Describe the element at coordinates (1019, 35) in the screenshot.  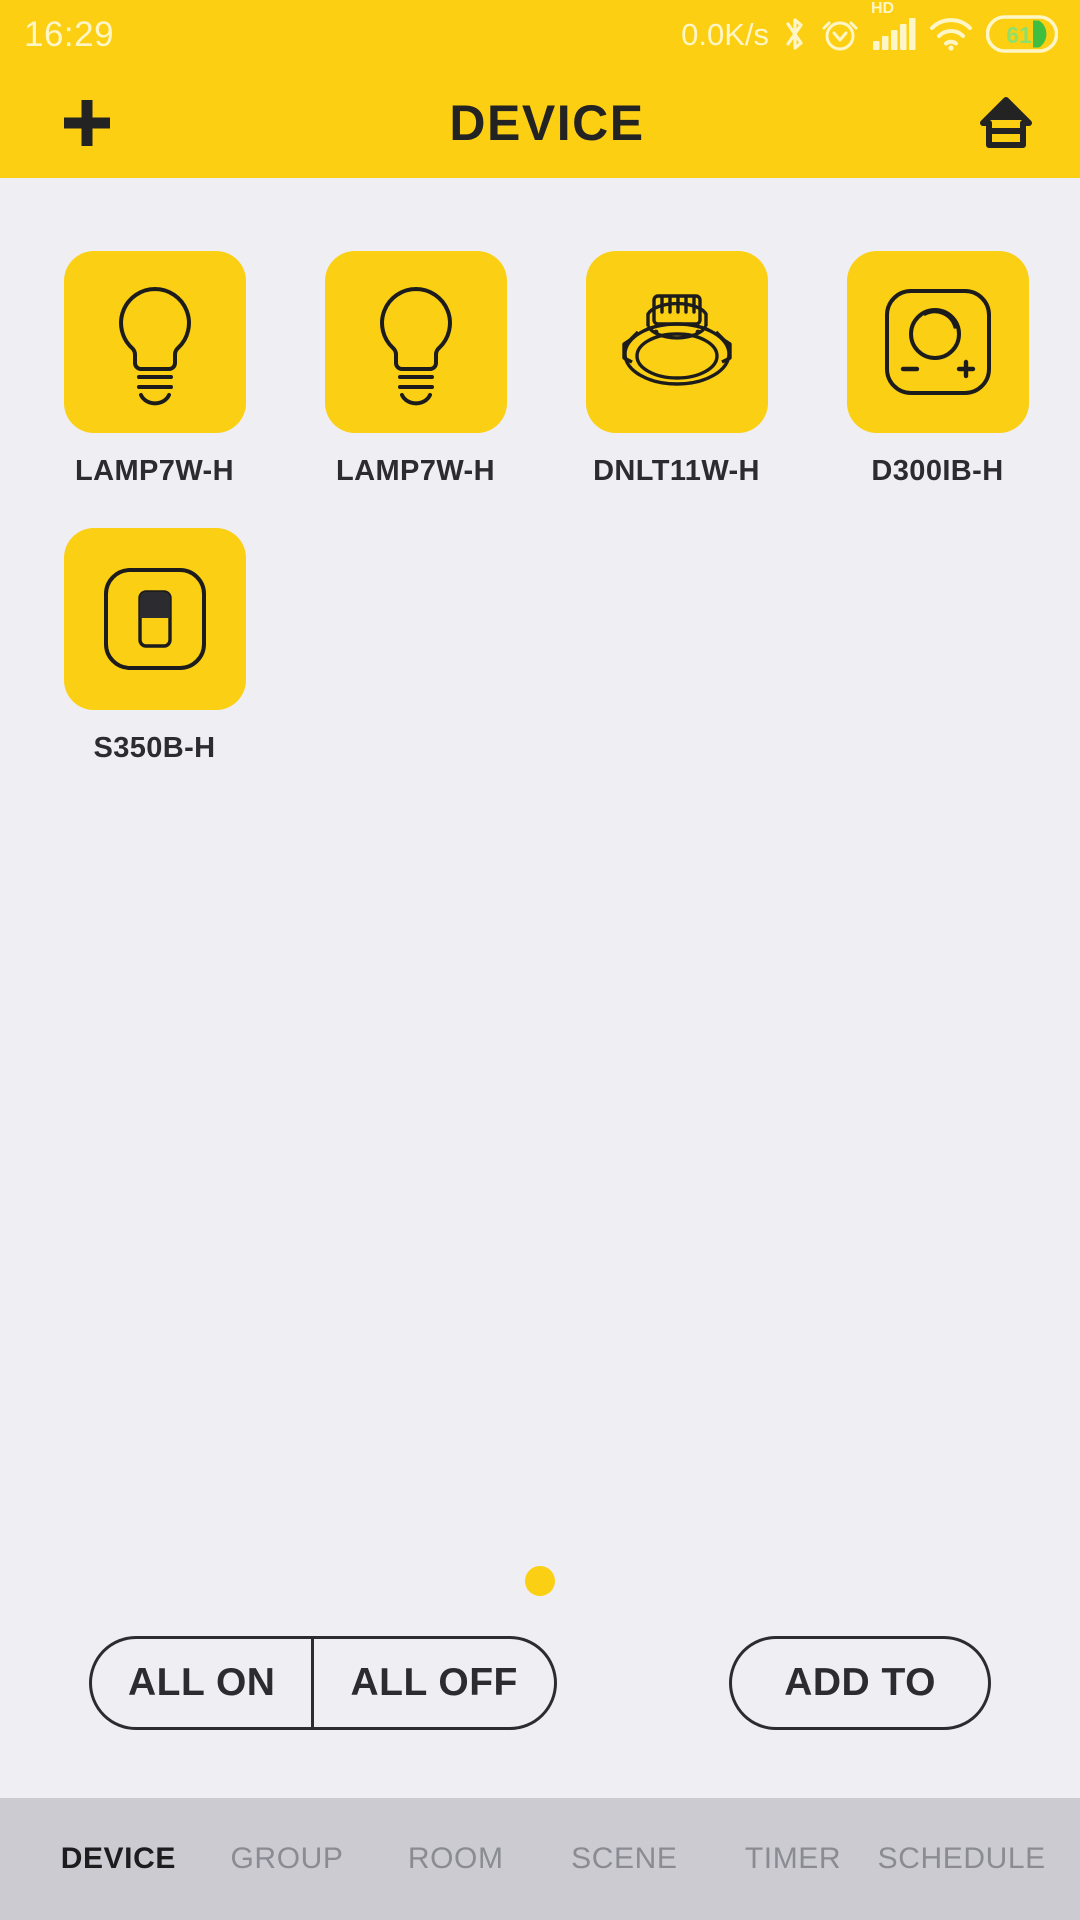
I see `battery-percent-label: 61` at that location.